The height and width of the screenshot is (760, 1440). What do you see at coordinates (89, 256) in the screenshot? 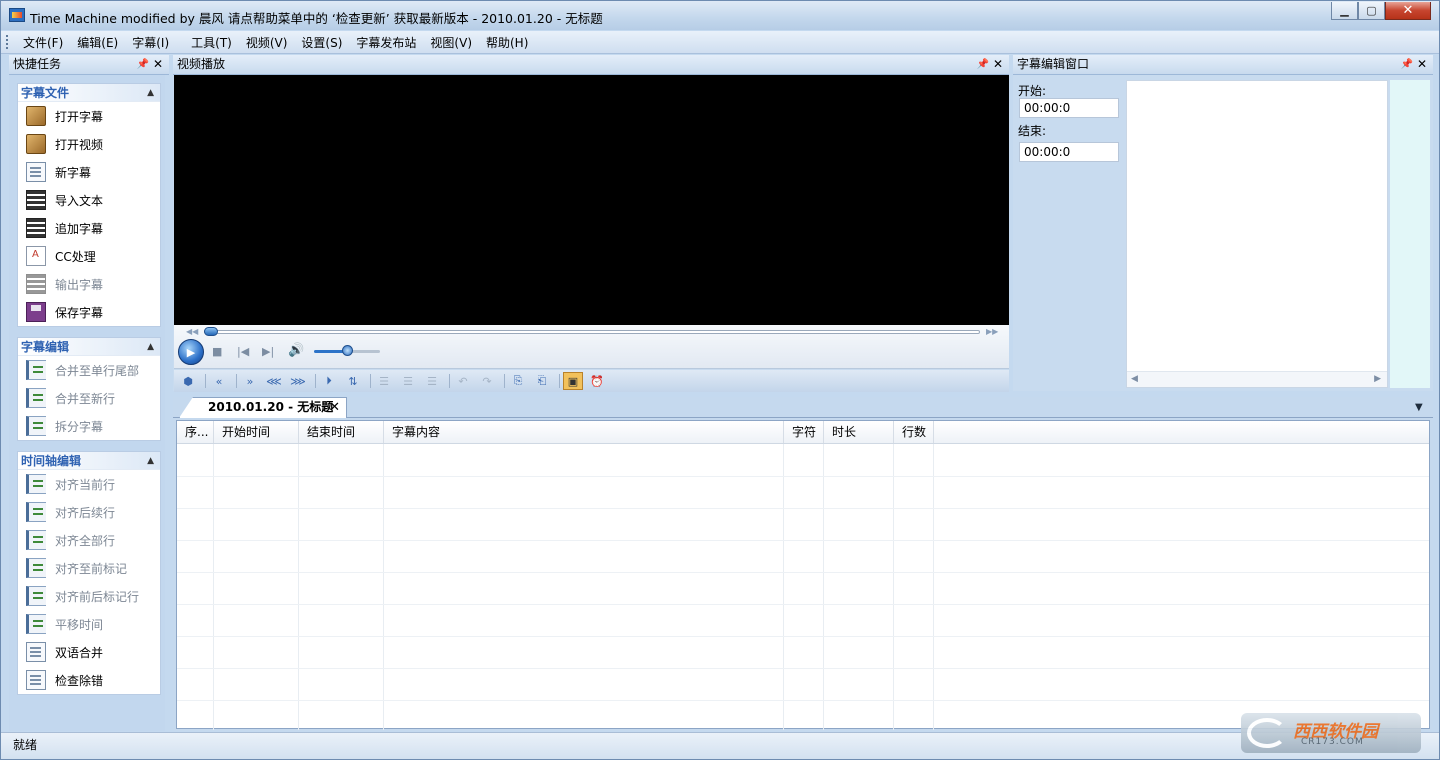
I see `task-cc-process: CC处理` at bounding box center [89, 256].